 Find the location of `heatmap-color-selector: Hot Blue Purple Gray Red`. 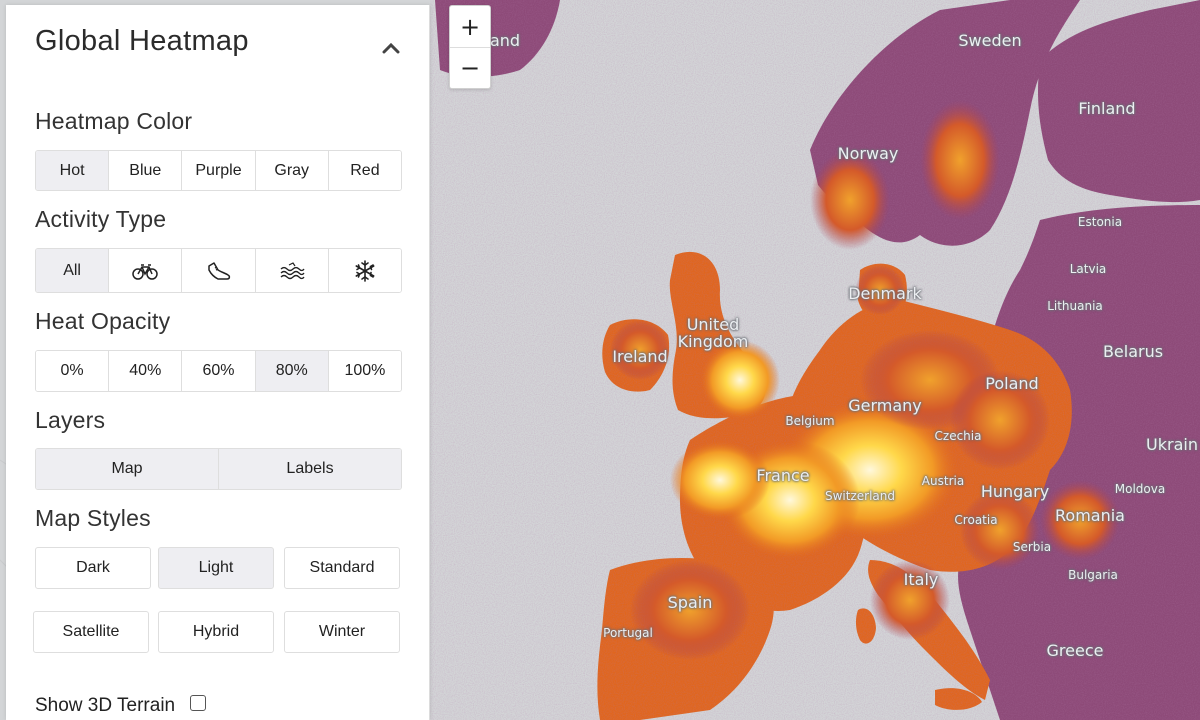

heatmap-color-selector: Hot Blue Purple Gray Red is located at coordinates (218, 170).